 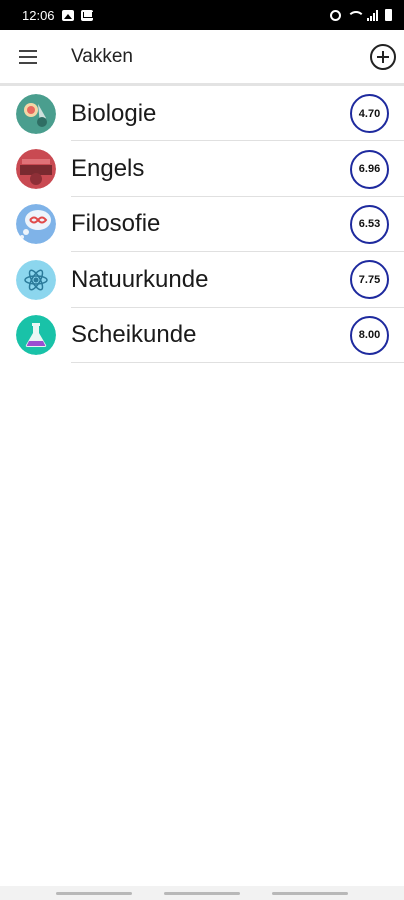 I want to click on status-left: 12:06, so click(x=57, y=15).